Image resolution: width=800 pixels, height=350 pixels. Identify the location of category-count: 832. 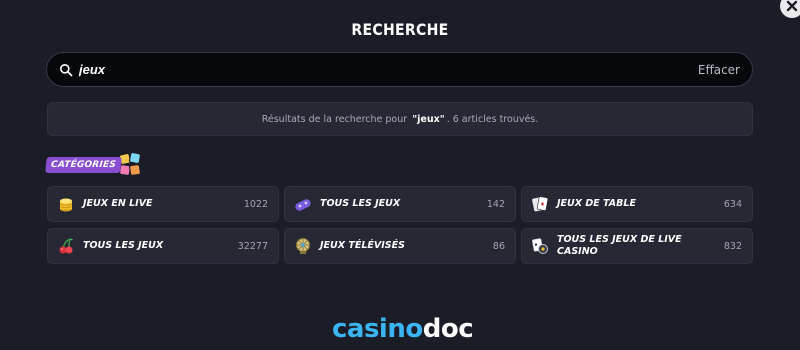
(732, 246).